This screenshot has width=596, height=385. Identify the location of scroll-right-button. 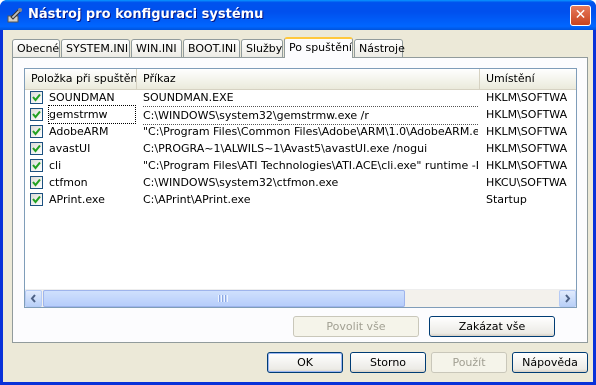
(567, 298).